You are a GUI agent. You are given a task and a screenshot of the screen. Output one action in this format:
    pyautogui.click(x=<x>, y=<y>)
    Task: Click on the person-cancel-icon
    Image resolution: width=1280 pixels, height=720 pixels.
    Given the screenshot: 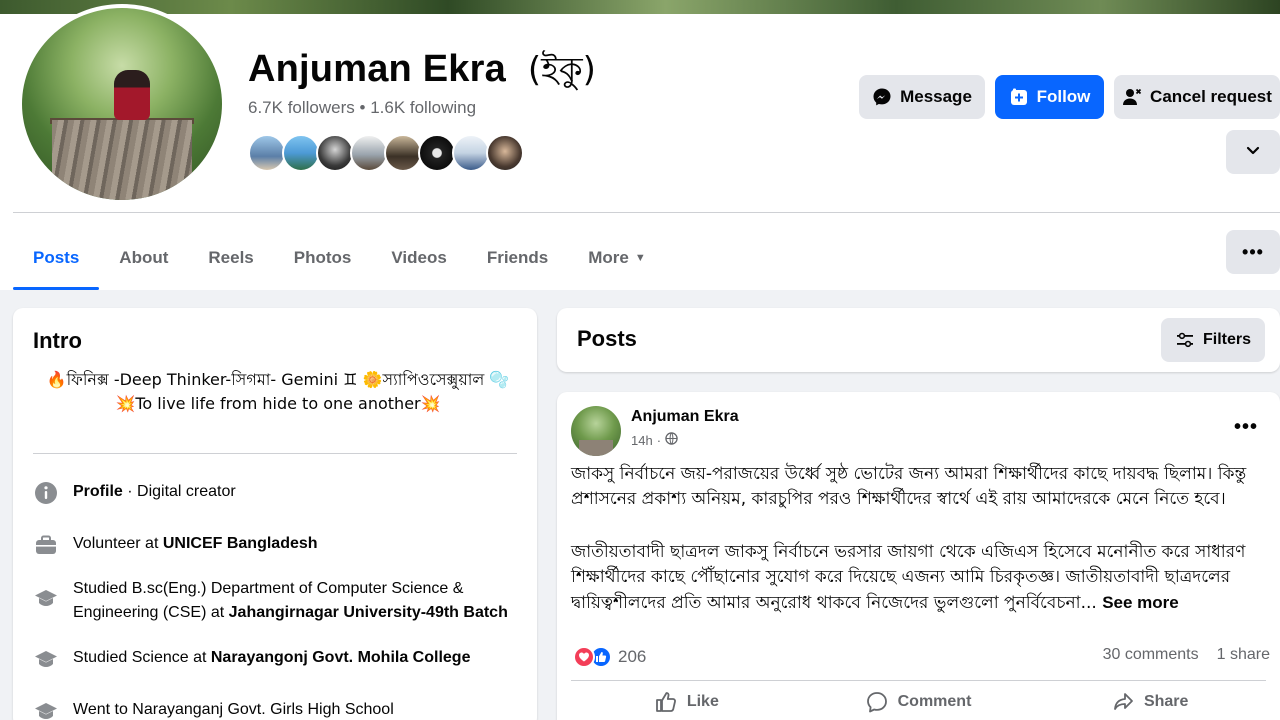 What is the action you would take?
    pyautogui.click(x=1132, y=97)
    